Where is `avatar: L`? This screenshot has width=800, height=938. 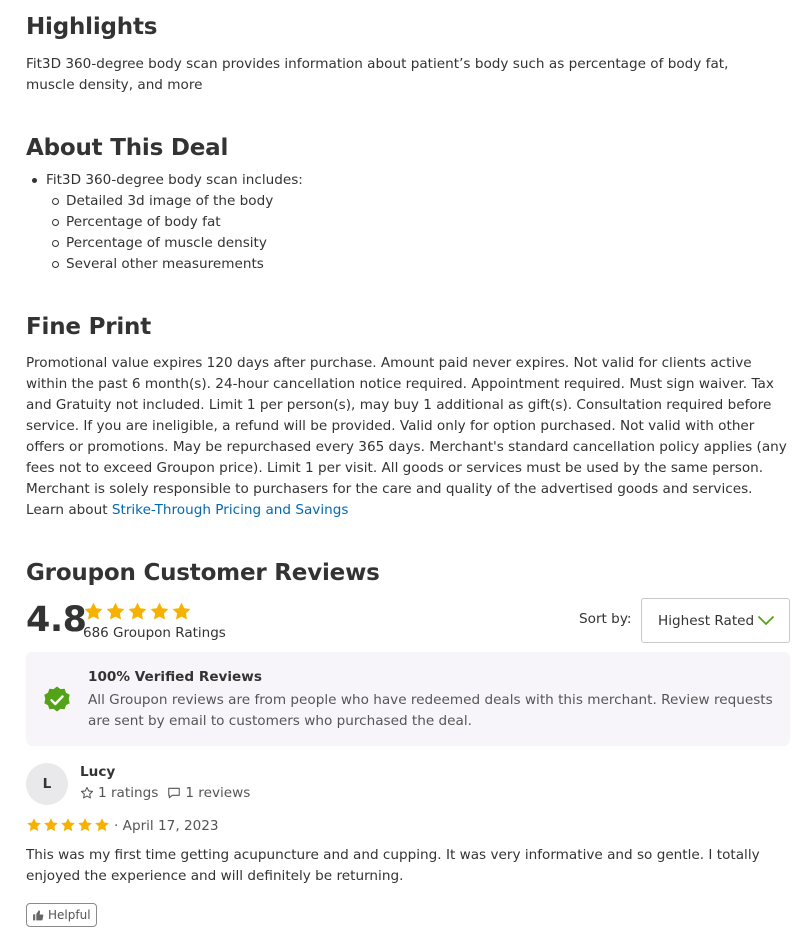 avatar: L is located at coordinates (47, 784).